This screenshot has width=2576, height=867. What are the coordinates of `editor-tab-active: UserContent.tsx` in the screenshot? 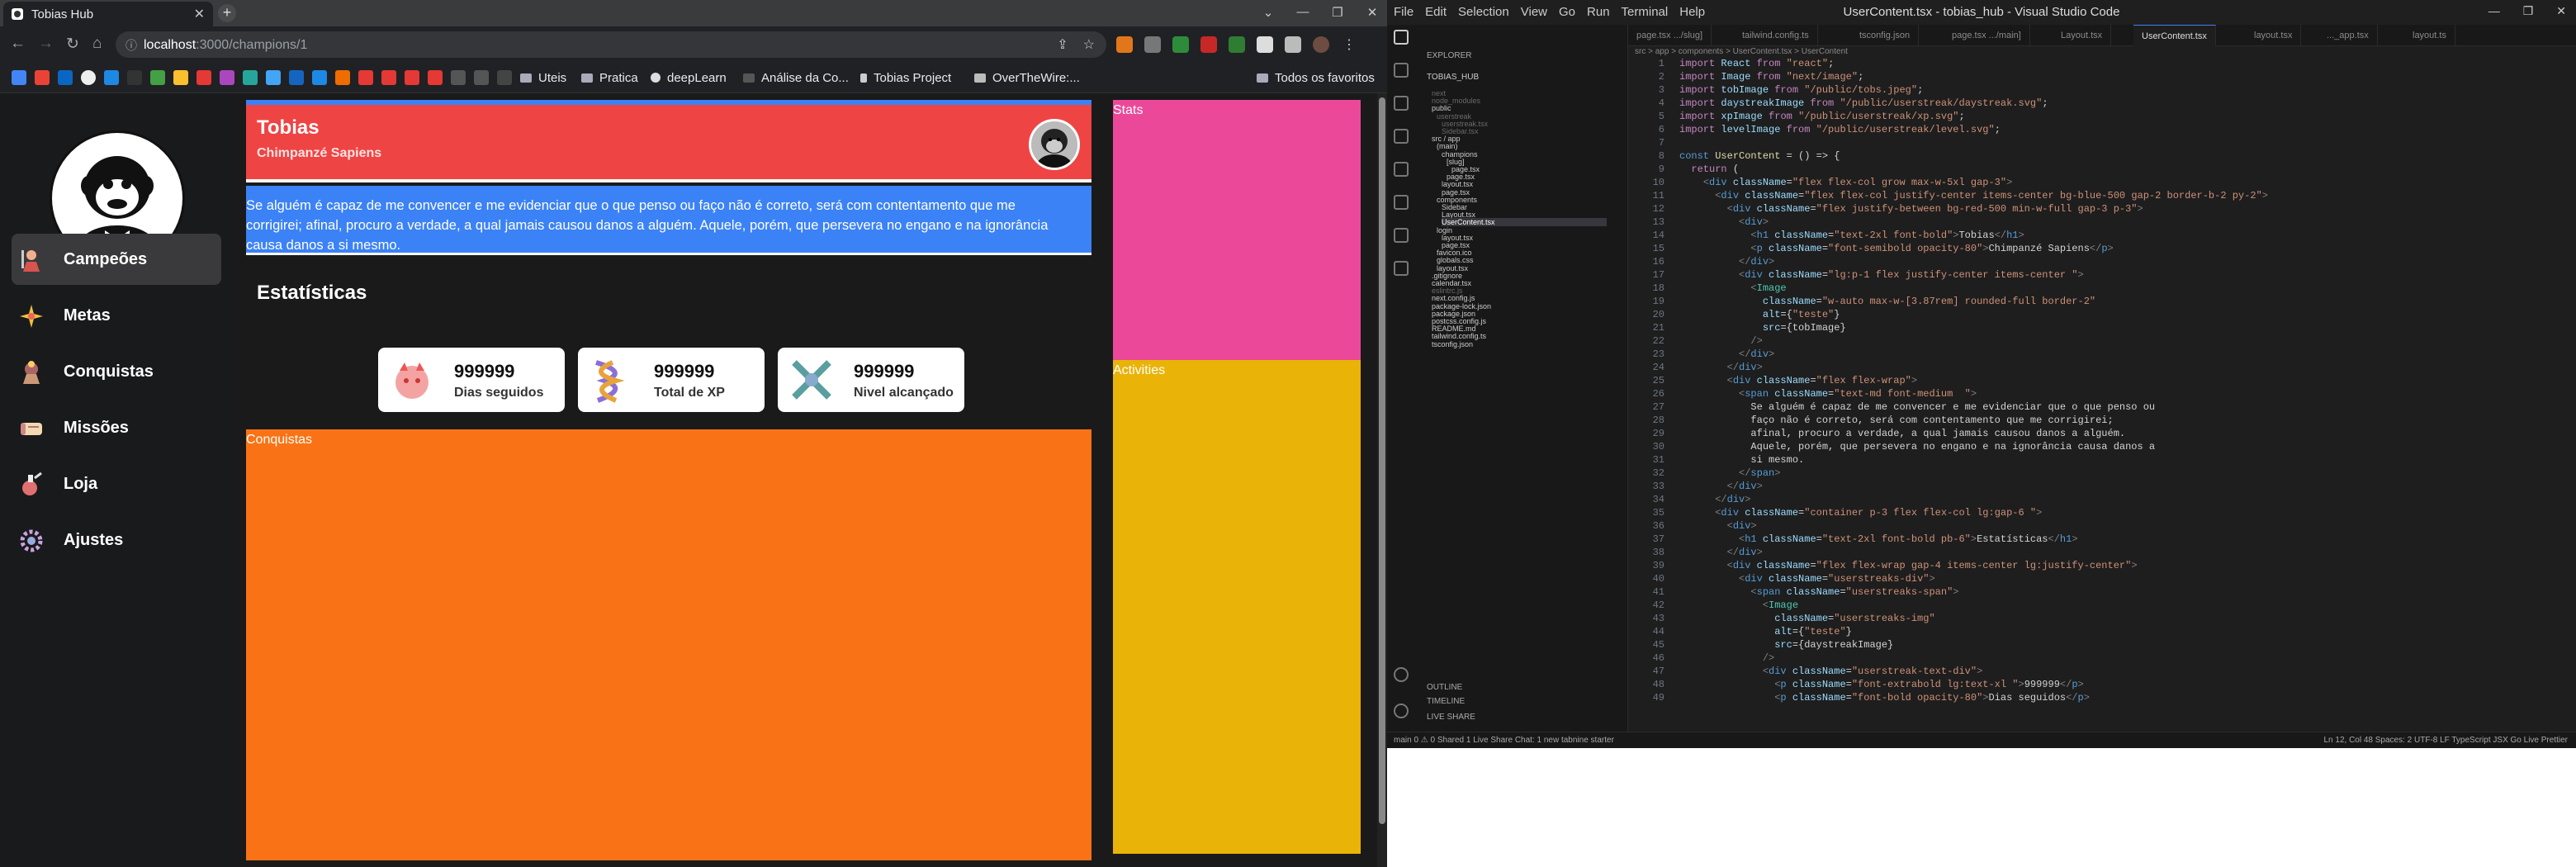 It's located at (2174, 35).